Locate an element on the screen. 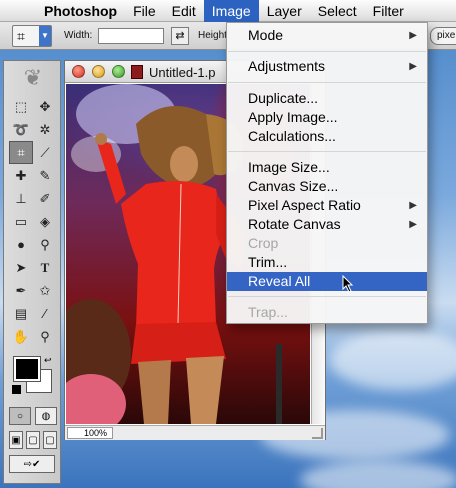 The width and height of the screenshot is (456, 488). document-title: Untitled-1.p is located at coordinates (182, 72).